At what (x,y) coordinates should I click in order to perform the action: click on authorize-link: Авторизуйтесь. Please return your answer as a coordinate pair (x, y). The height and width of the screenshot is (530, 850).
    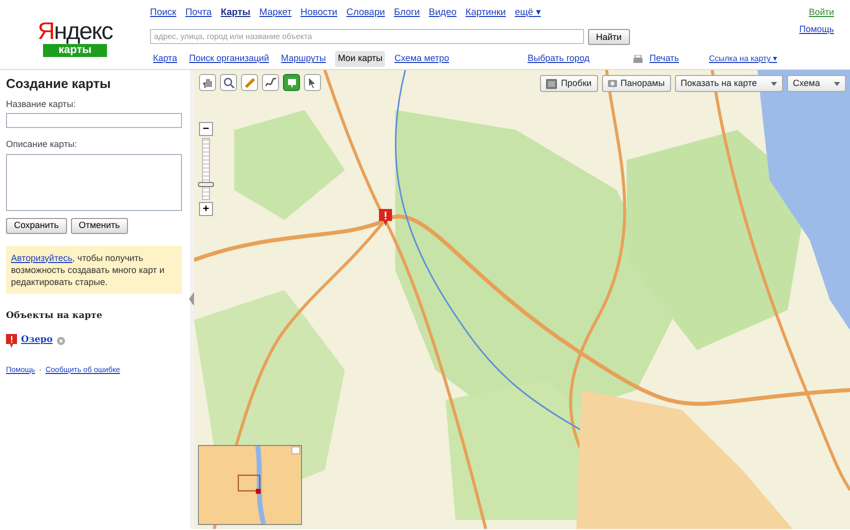
    Looking at the image, I should click on (41, 257).